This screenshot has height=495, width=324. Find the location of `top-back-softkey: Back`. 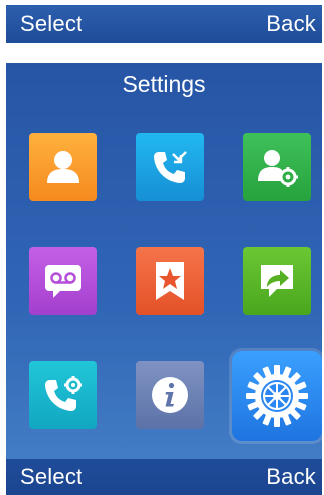

top-back-softkey: Back is located at coordinates (291, 24).